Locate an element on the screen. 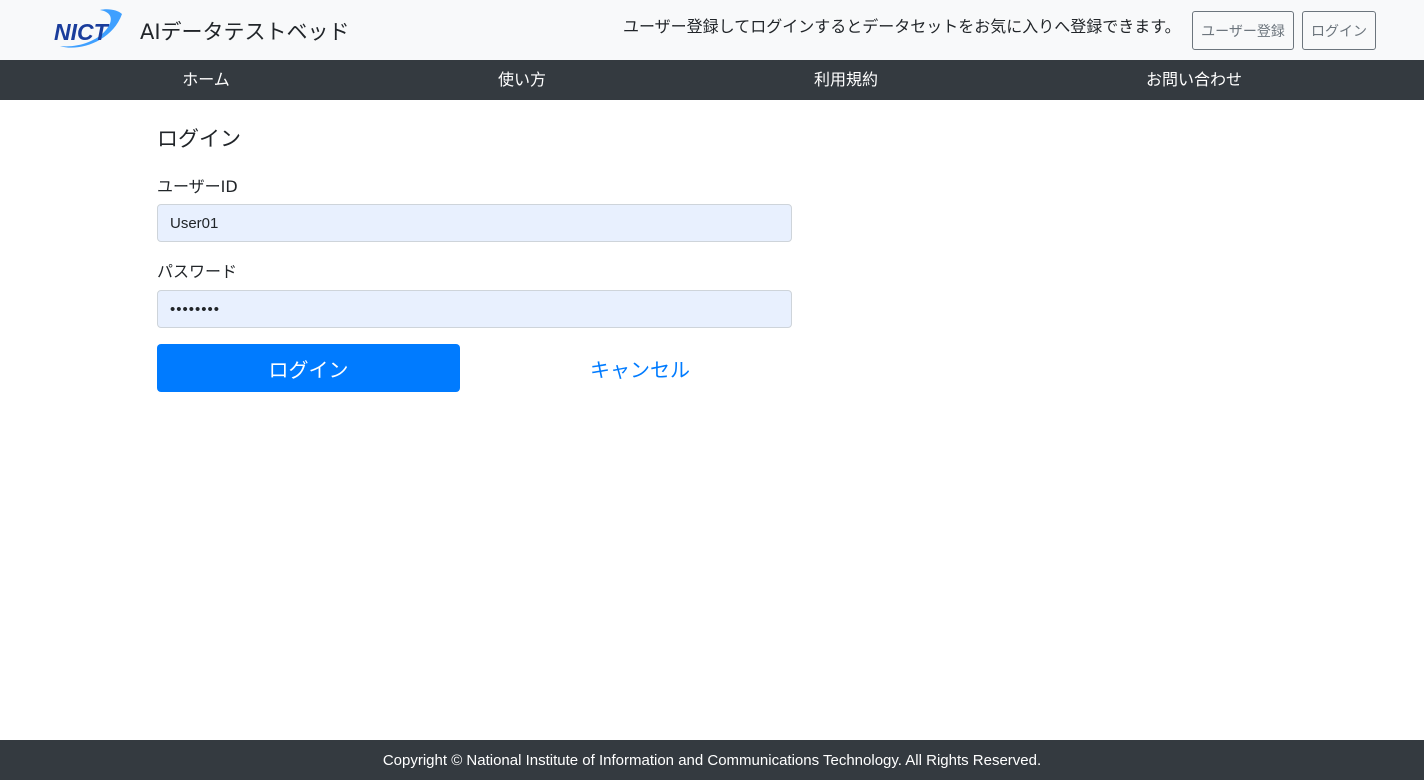 This screenshot has width=1424, height=780. main-navbar: ホーム 使い方 利用規約 お問い合わせ is located at coordinates (712, 80).